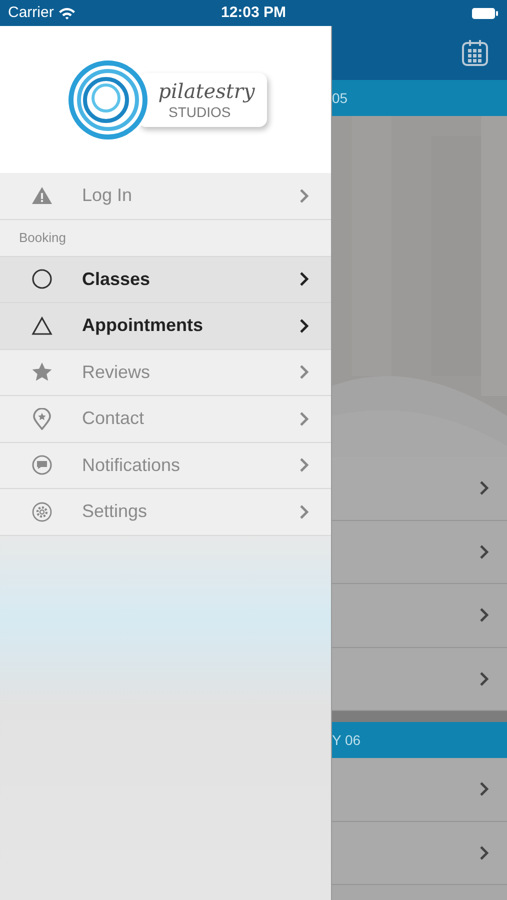 This screenshot has height=900, width=507. What do you see at coordinates (475, 53) in the screenshot?
I see `calendar-icon` at bounding box center [475, 53].